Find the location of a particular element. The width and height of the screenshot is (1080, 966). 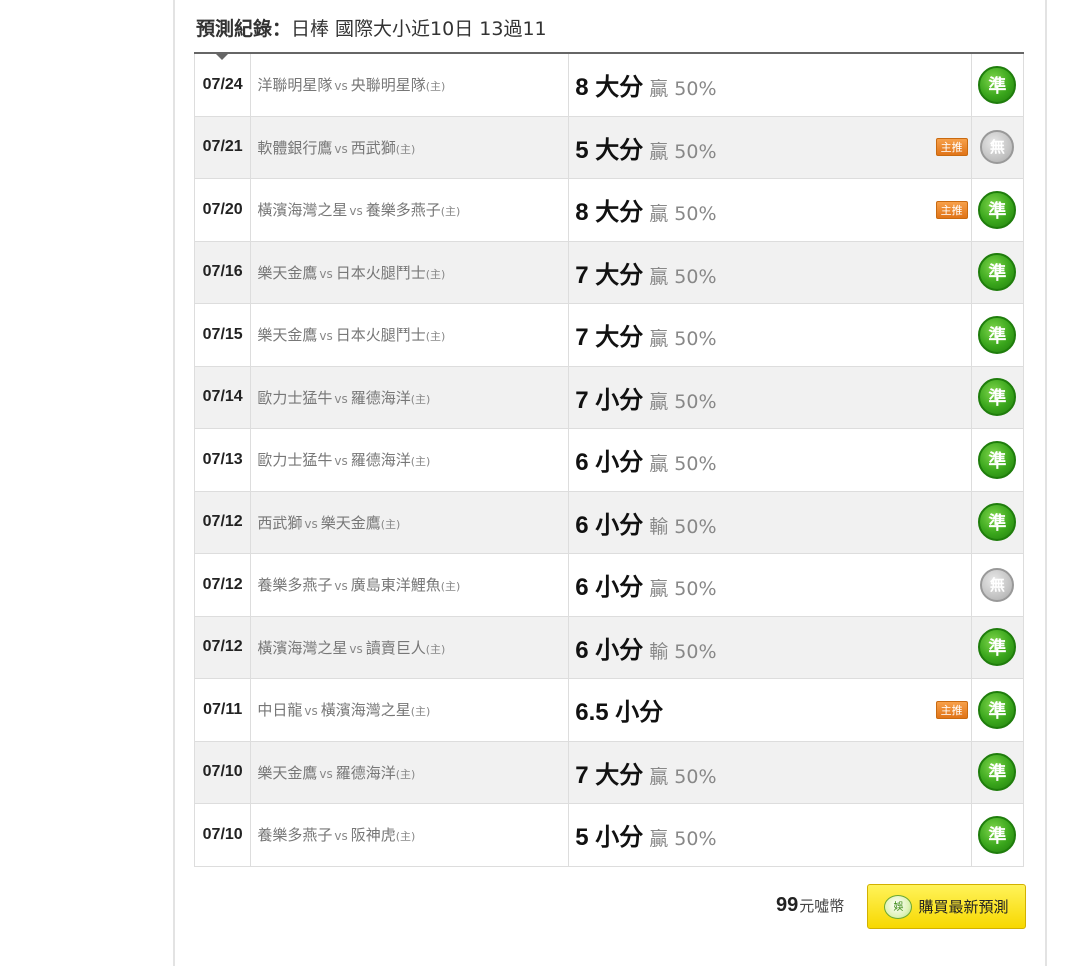

buy-latest-prediction-button: 娛 購買最新預測 is located at coordinates (946, 906).